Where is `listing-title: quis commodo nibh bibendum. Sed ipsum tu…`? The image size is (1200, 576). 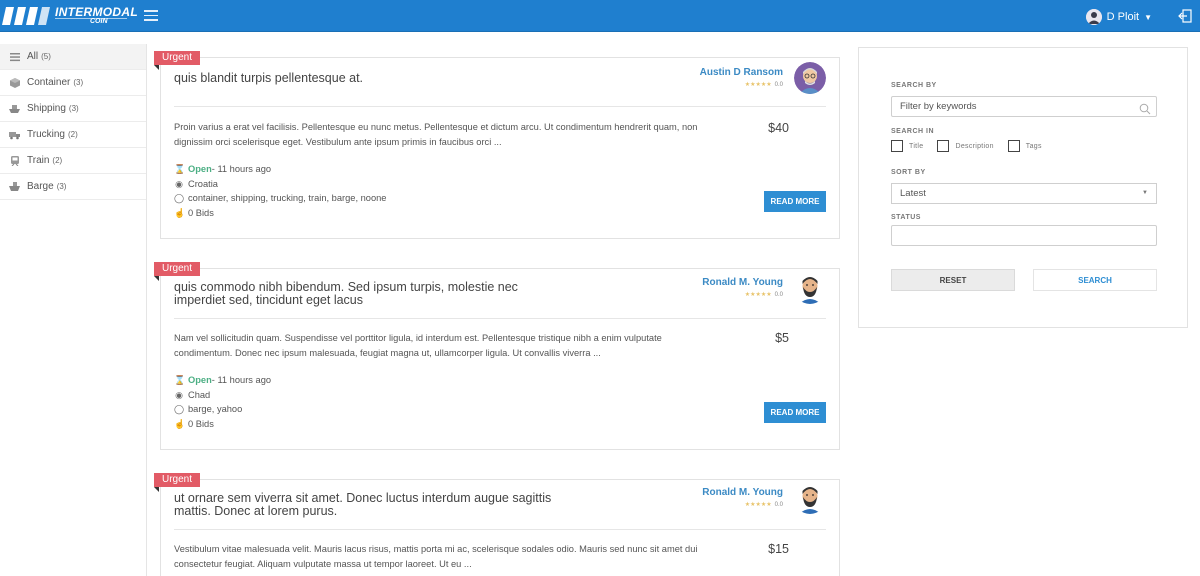 listing-title: quis commodo nibh bibendum. Sed ipsum tu… is located at coordinates (364, 294).